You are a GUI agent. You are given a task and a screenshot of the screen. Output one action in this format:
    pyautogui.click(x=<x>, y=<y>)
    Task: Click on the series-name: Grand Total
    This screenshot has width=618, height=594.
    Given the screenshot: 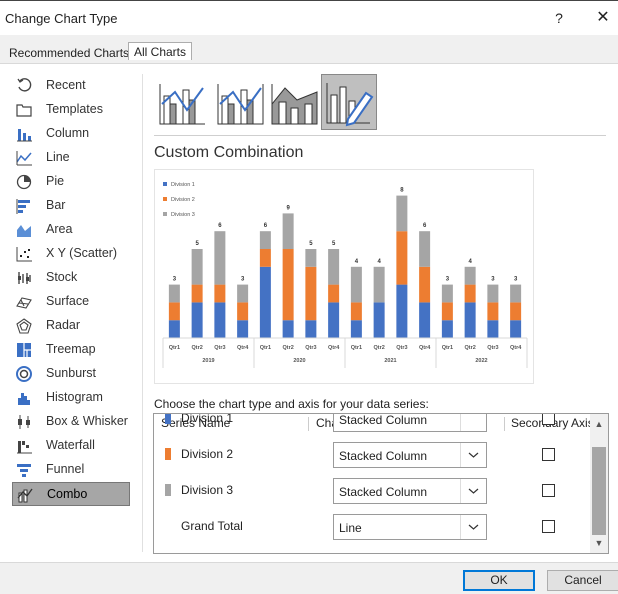 What is the action you would take?
    pyautogui.click(x=212, y=526)
    